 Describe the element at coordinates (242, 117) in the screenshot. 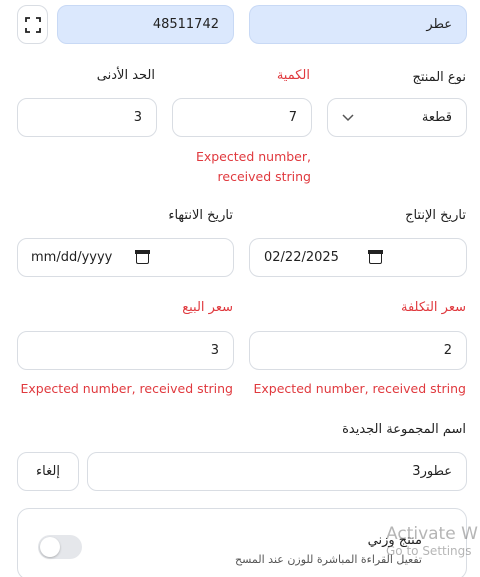

I see `quantity-input: 7` at that location.